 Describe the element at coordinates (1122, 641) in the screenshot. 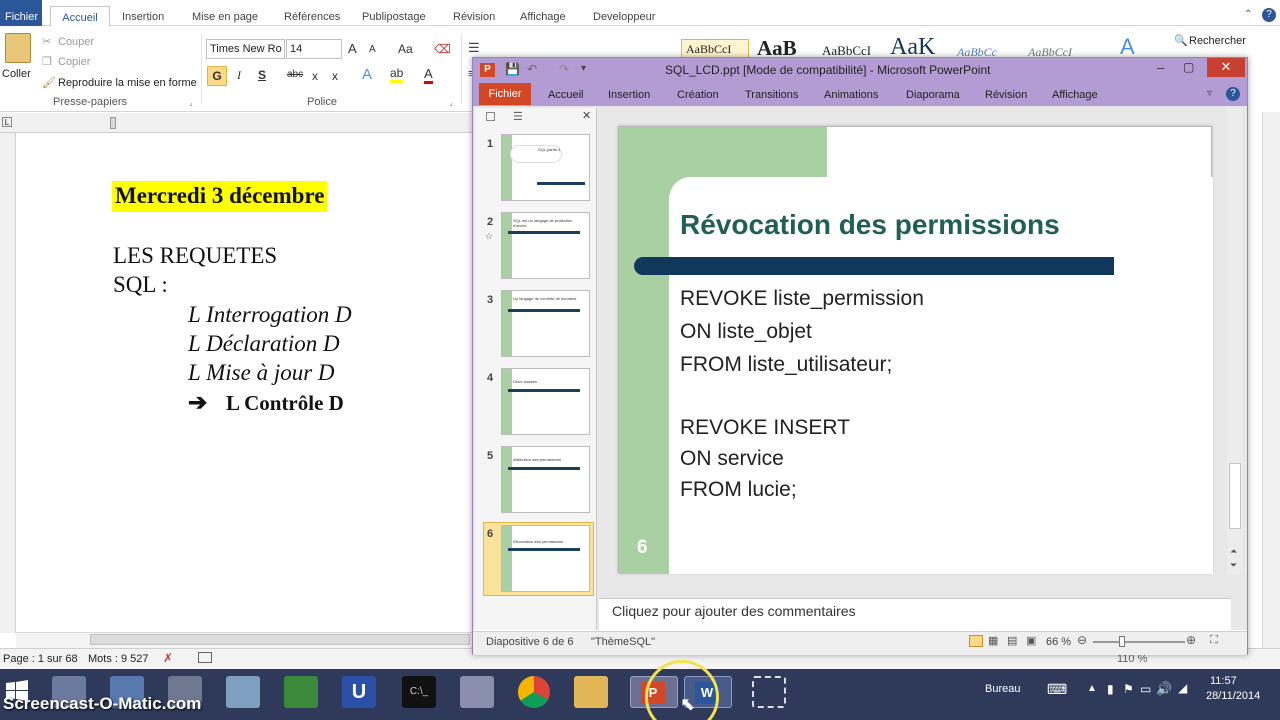

I see `zoom-slider-thumb` at that location.